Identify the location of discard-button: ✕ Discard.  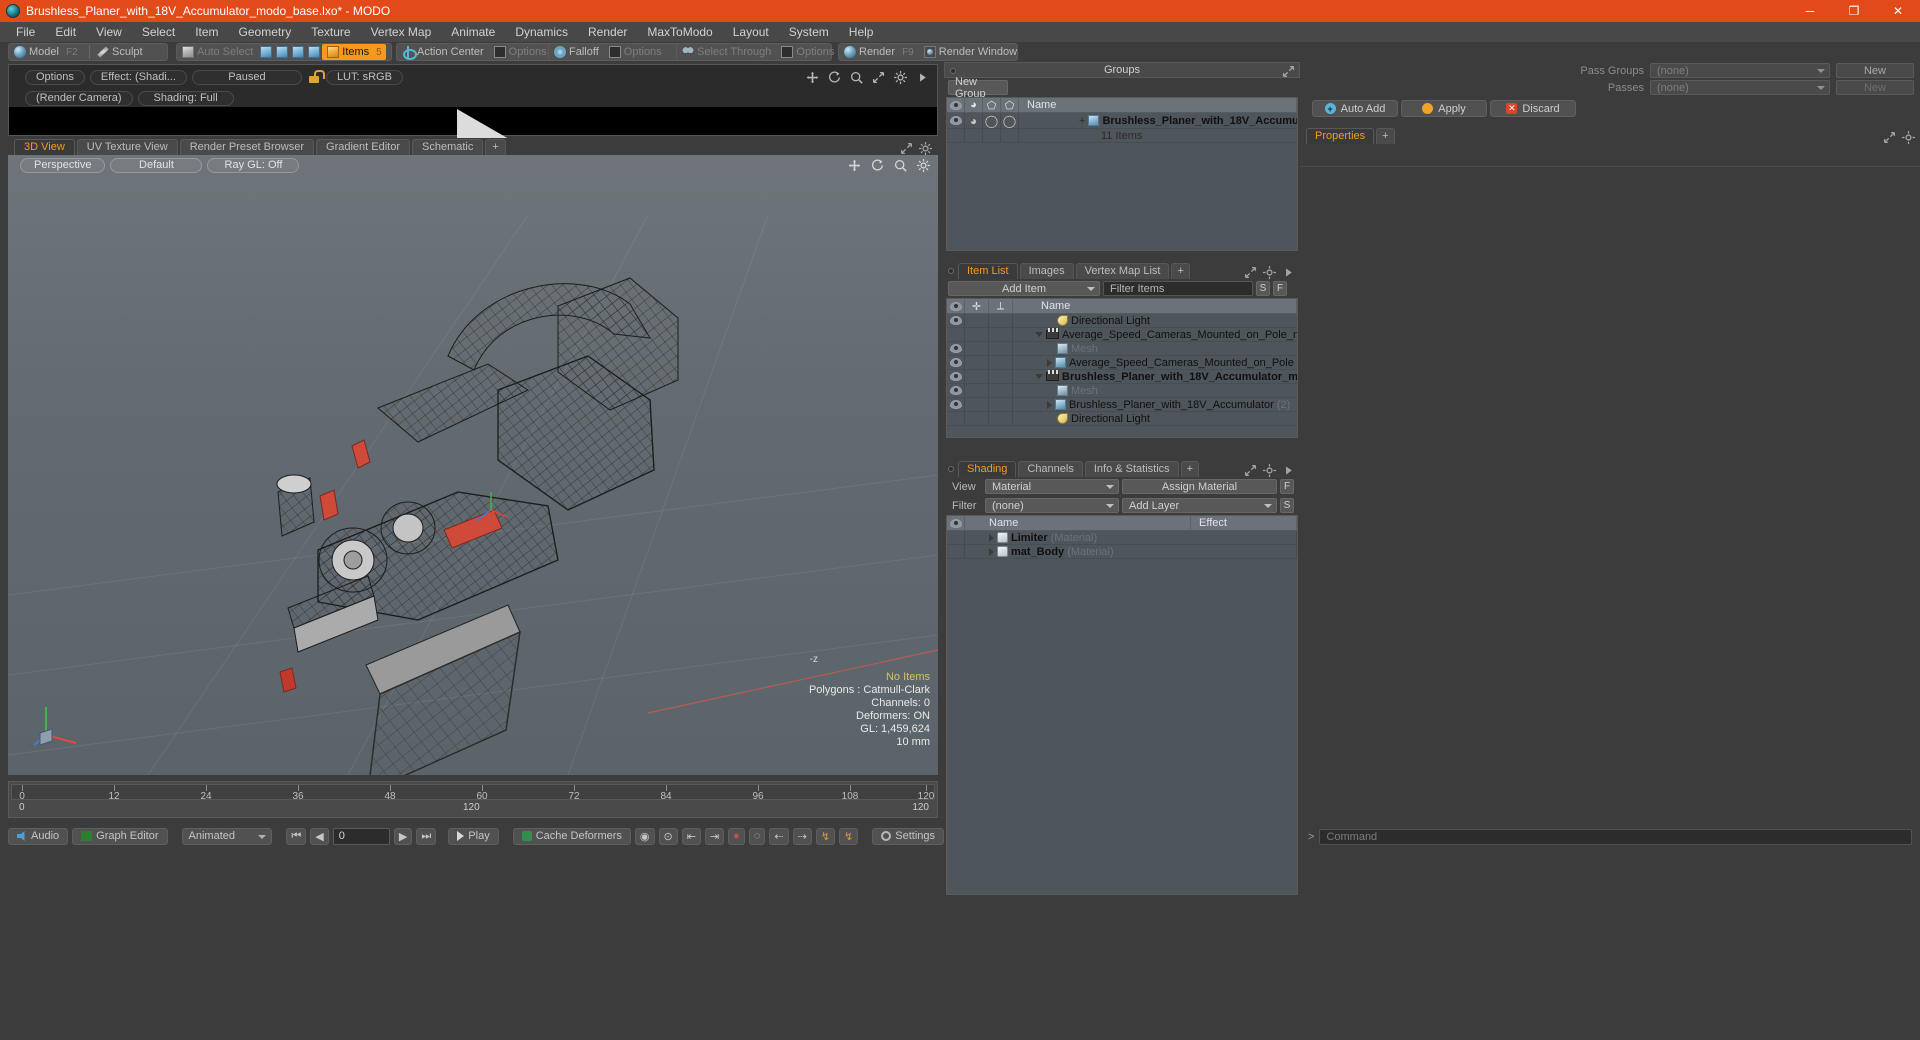
(1533, 108).